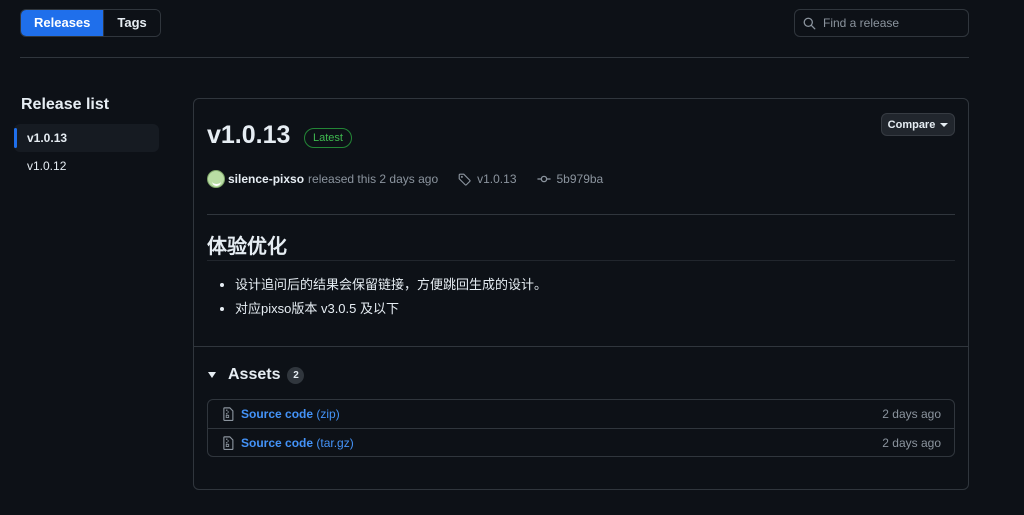 The width and height of the screenshot is (1024, 515). I want to click on tag-link: v1.0.13, so click(487, 179).